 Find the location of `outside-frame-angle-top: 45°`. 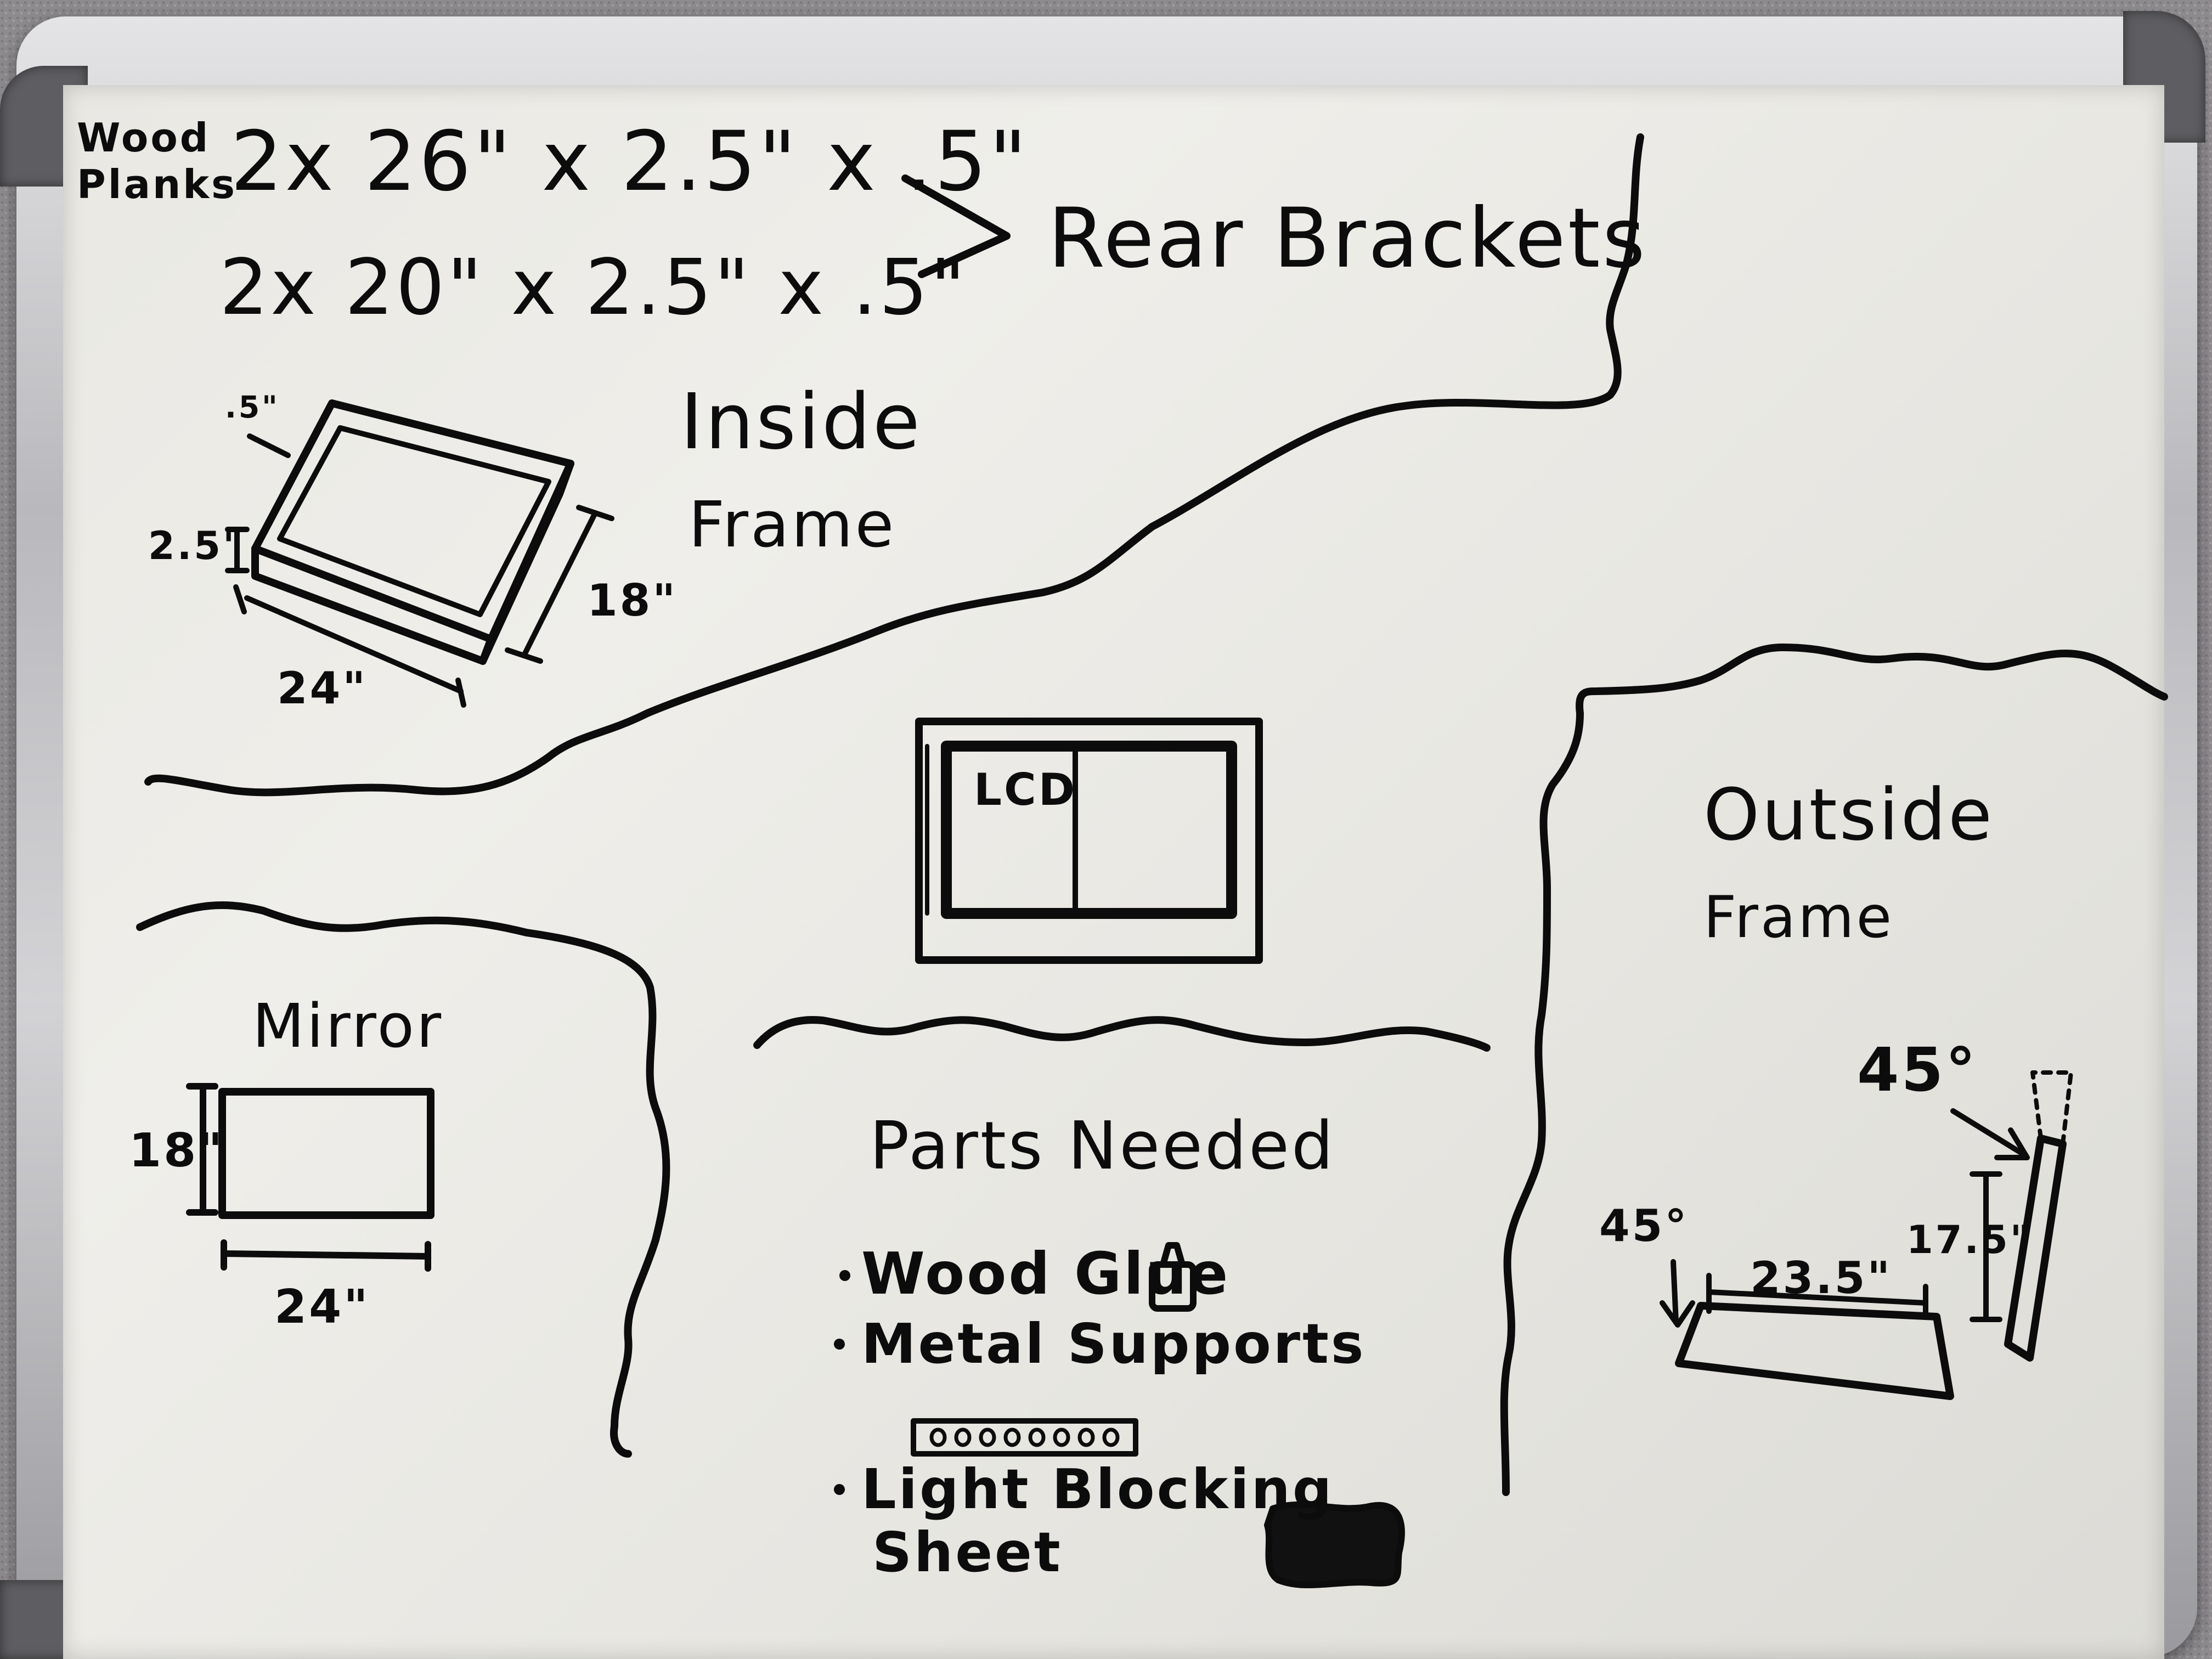

outside-frame-angle-top: 45° is located at coordinates (1918, 1070).